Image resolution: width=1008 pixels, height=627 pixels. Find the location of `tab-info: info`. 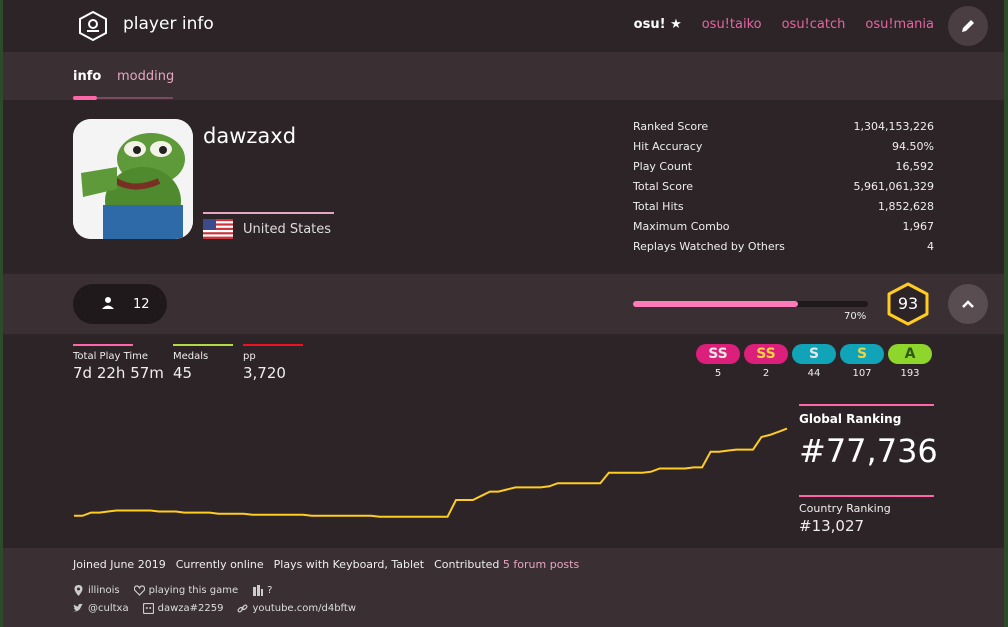

tab-info: info is located at coordinates (87, 76).